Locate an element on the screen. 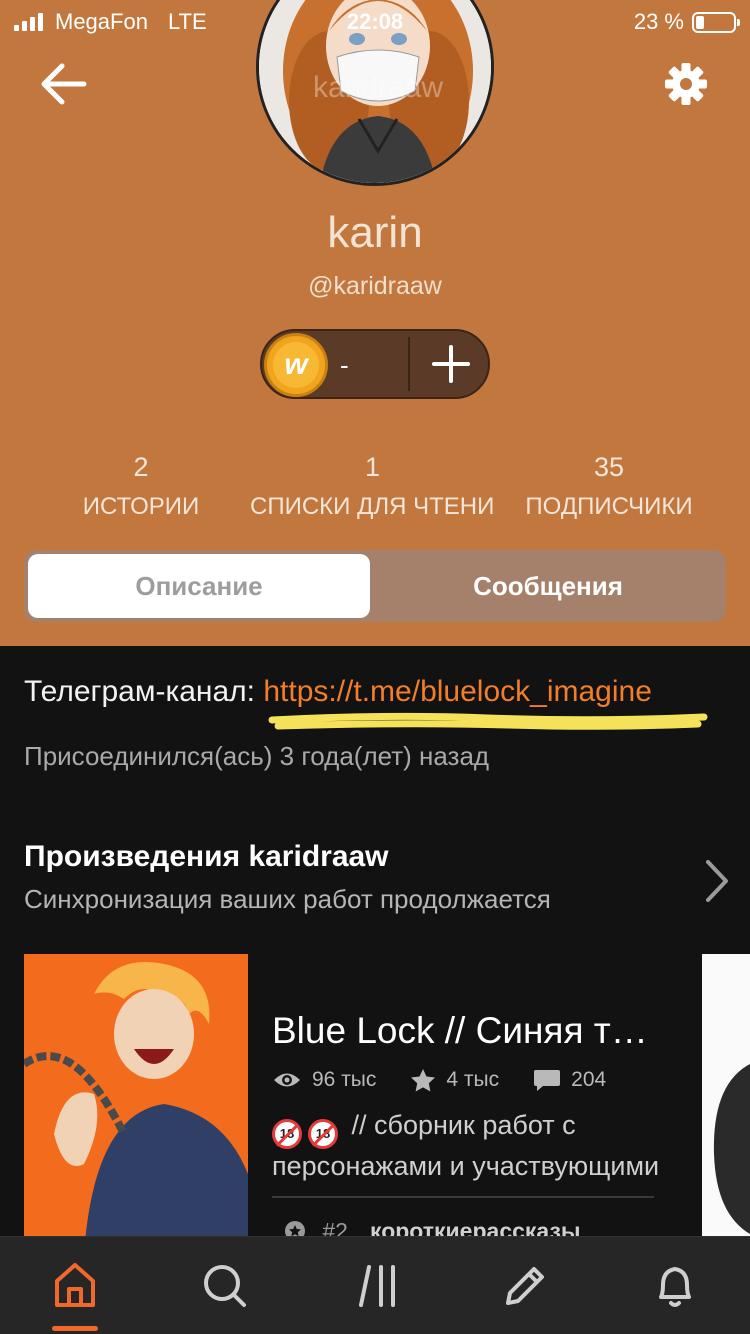 The height and width of the screenshot is (1334, 750). back-button is located at coordinates (64, 84).